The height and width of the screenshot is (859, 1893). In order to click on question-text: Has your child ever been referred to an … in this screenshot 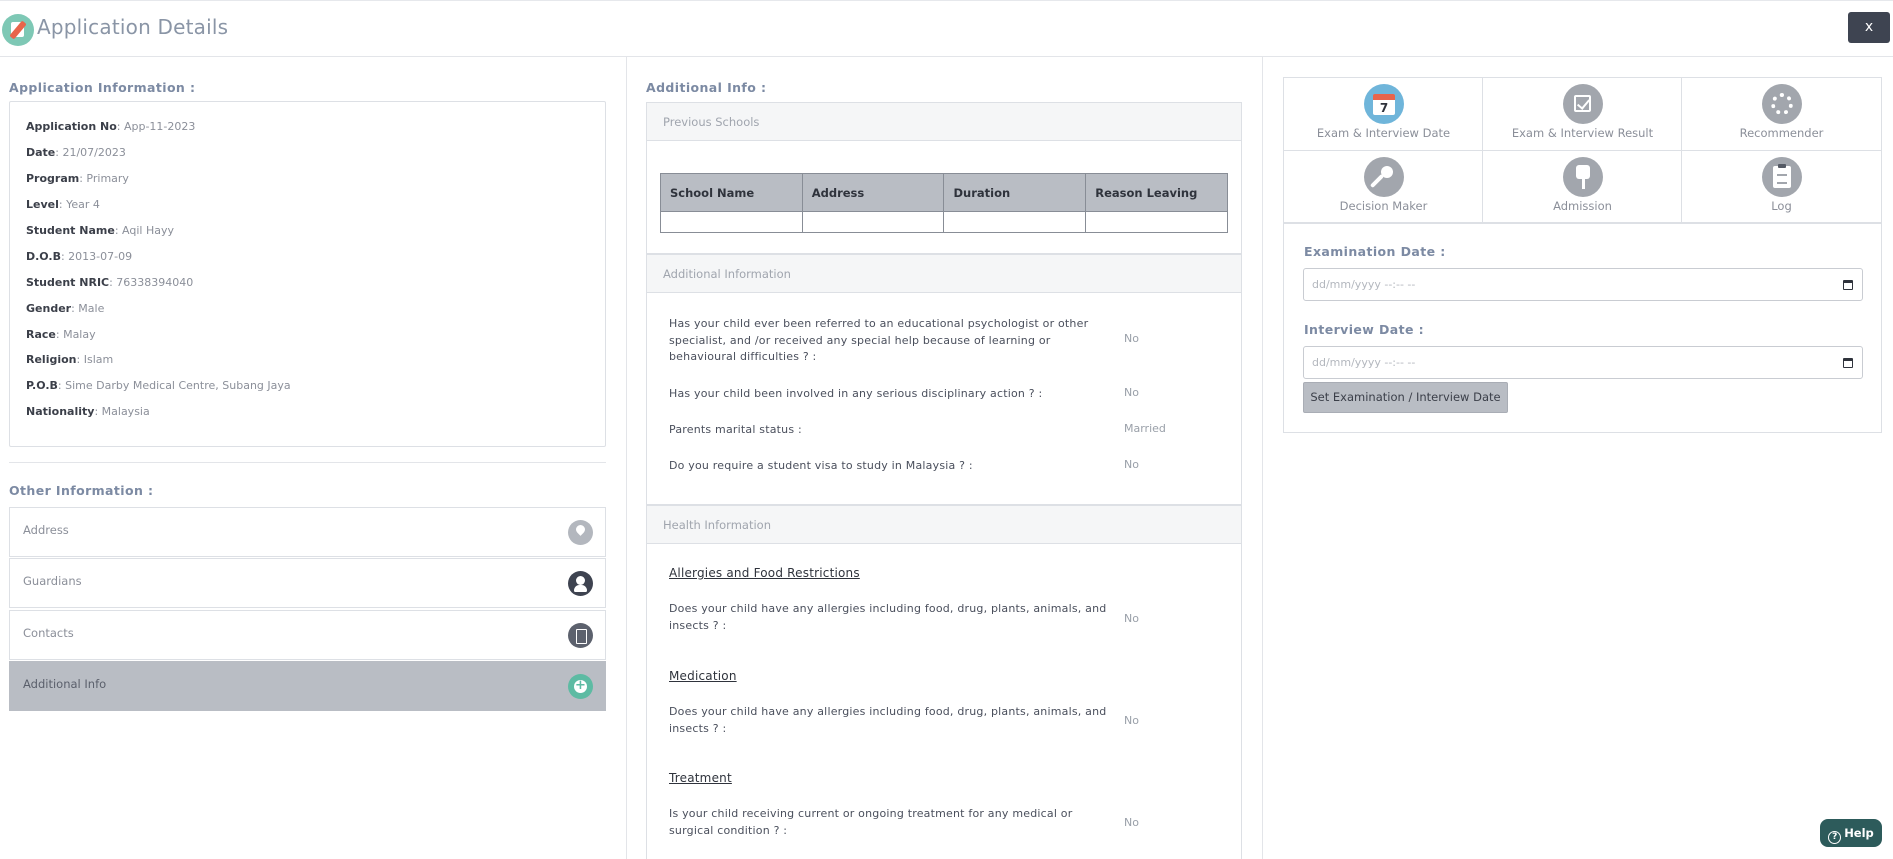, I will do `click(879, 340)`.